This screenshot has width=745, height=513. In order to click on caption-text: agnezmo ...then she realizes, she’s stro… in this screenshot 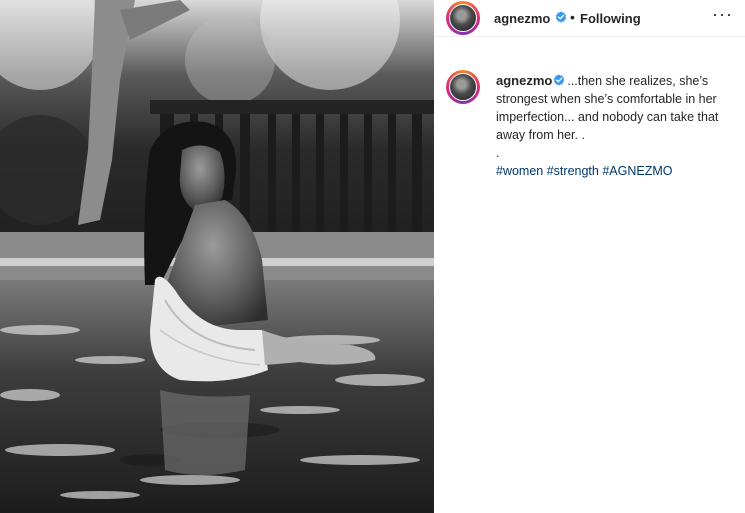, I will do `click(610, 126)`.